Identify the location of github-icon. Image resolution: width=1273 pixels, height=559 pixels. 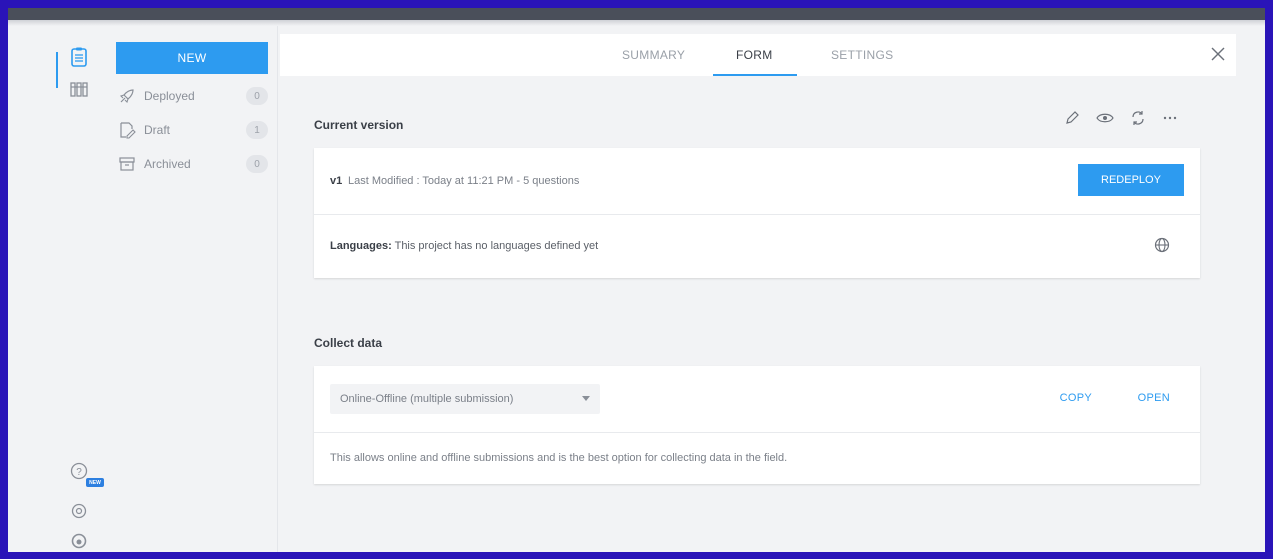
(79, 541).